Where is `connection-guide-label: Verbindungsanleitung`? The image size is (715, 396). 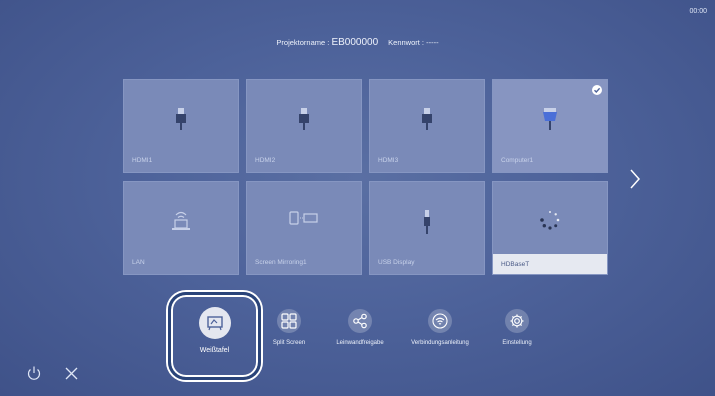 connection-guide-label: Verbindungsanleitung is located at coordinates (440, 343).